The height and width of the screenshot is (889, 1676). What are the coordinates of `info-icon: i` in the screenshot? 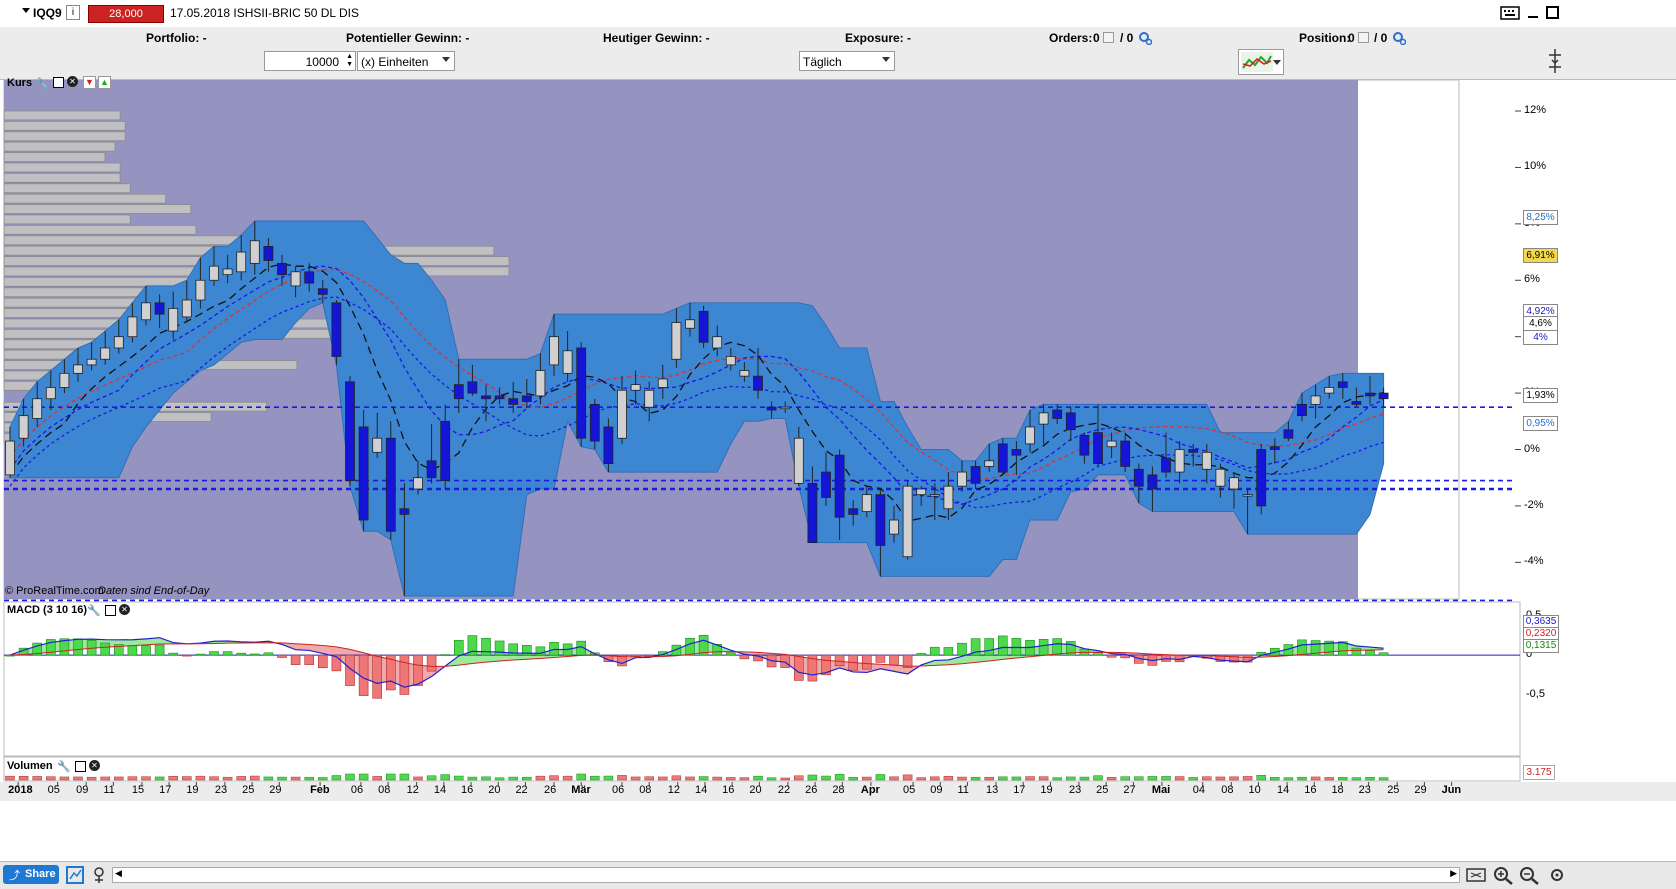 It's located at (73, 12).